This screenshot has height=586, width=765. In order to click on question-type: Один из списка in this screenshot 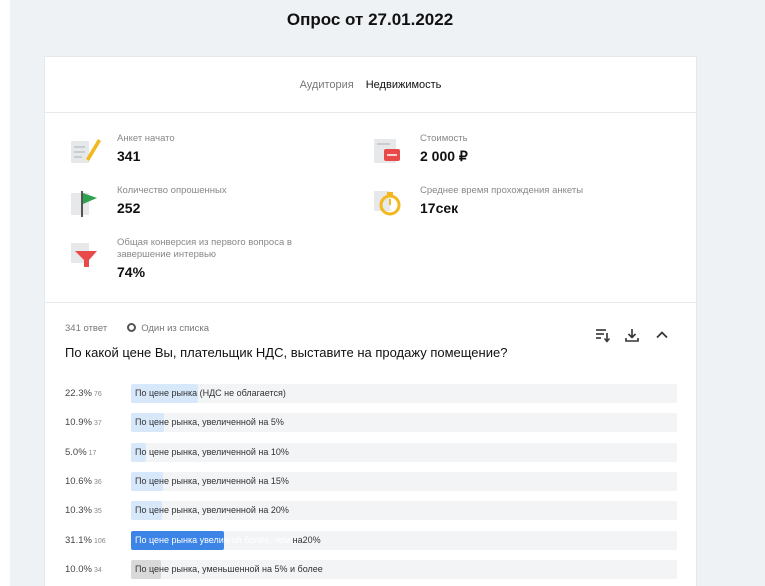, I will do `click(168, 328)`.